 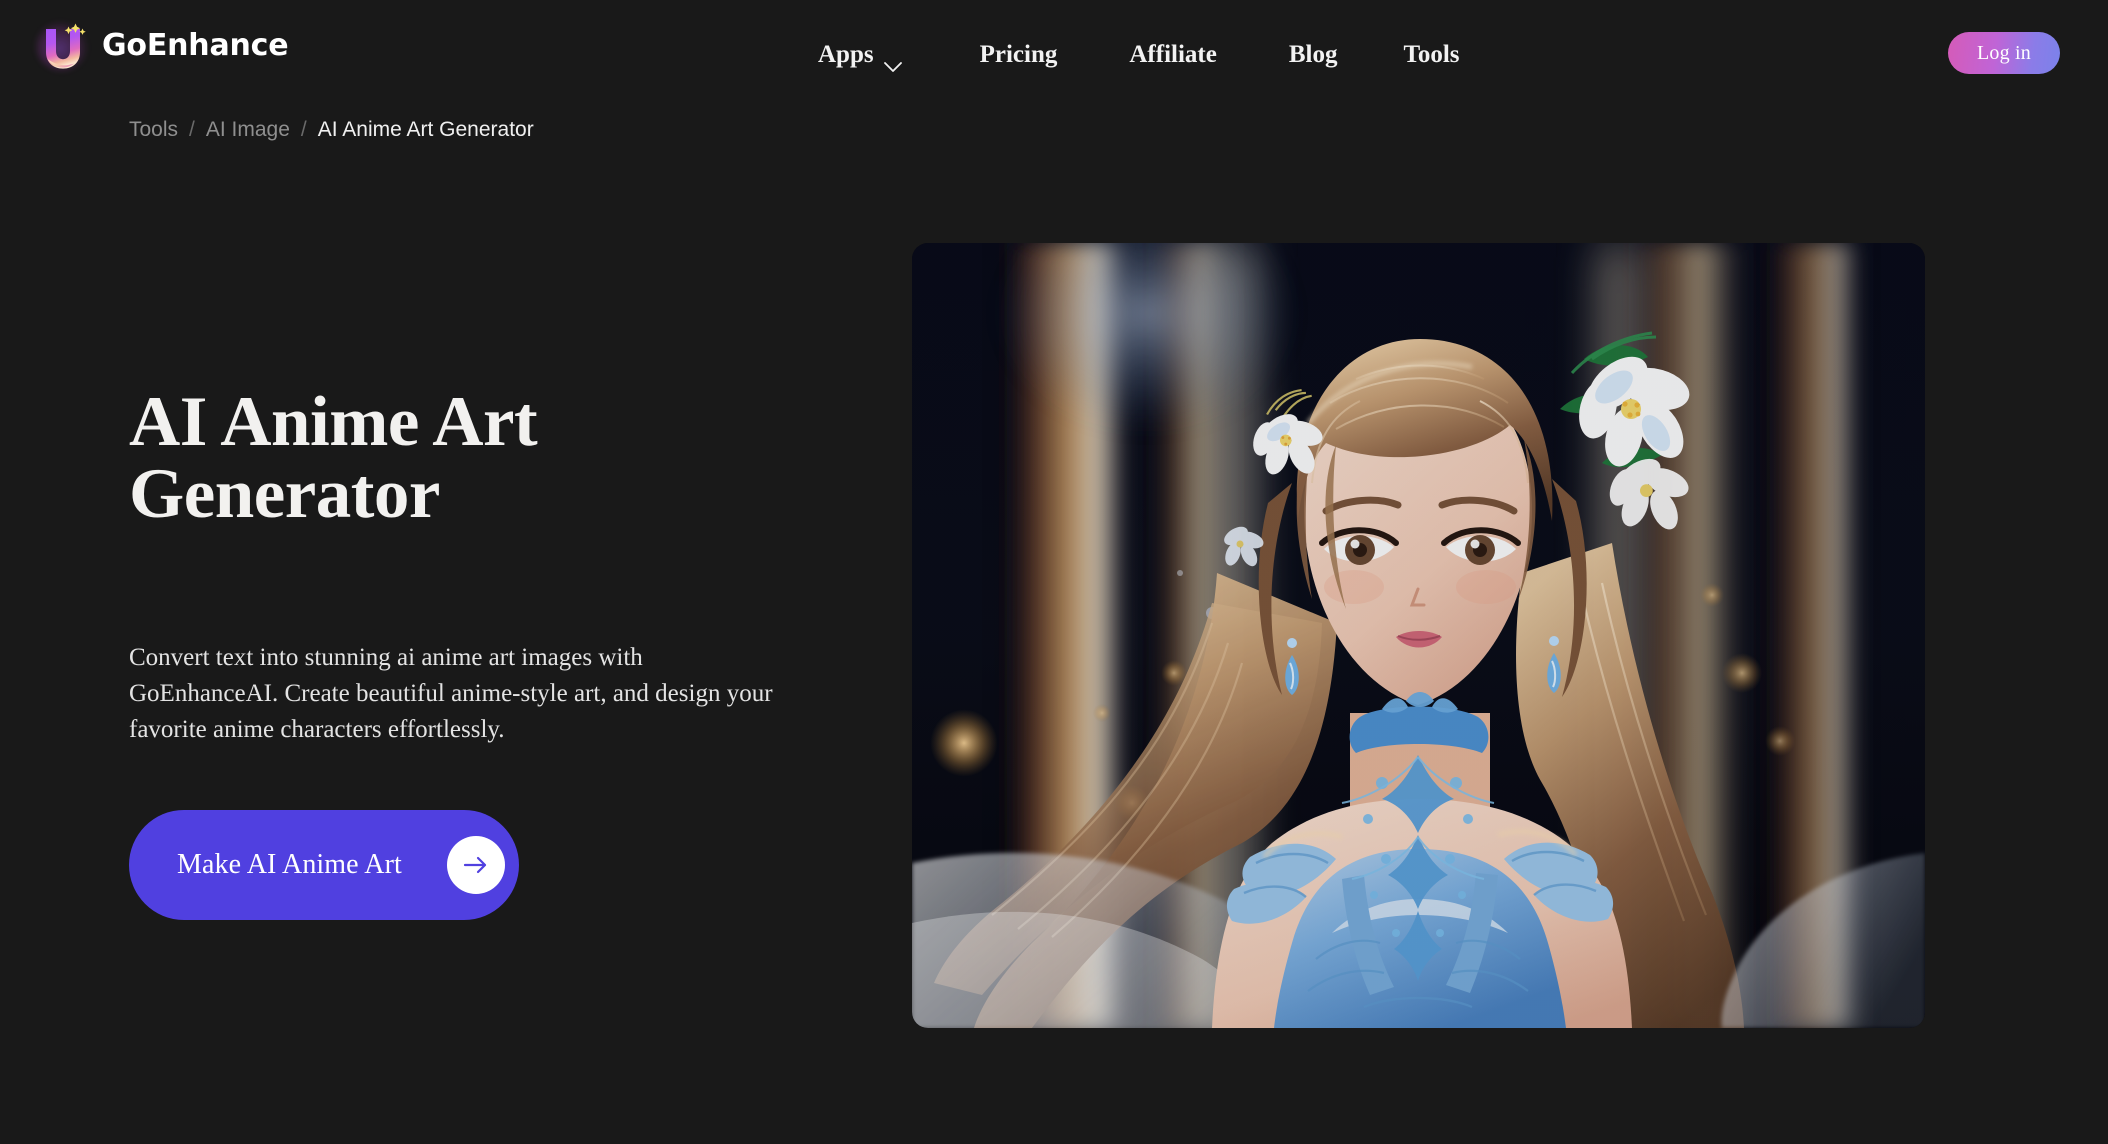 I want to click on breadcrumb-item-current: AI Anime Art Generator, so click(x=425, y=129).